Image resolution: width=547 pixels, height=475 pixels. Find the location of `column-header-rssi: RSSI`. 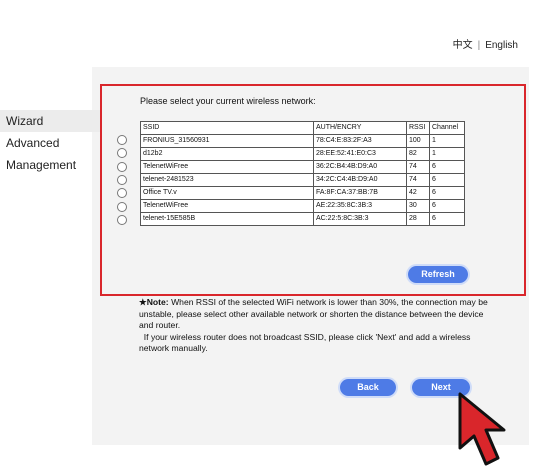

column-header-rssi: RSSI is located at coordinates (418, 128).